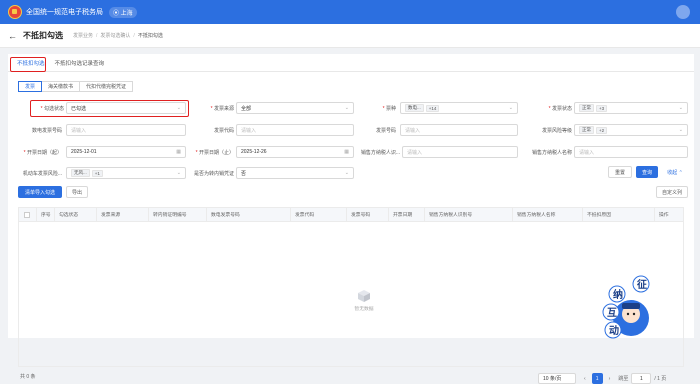 The height and width of the screenshot is (384, 700). I want to click on select-status-value: 已勾选, so click(79, 108).